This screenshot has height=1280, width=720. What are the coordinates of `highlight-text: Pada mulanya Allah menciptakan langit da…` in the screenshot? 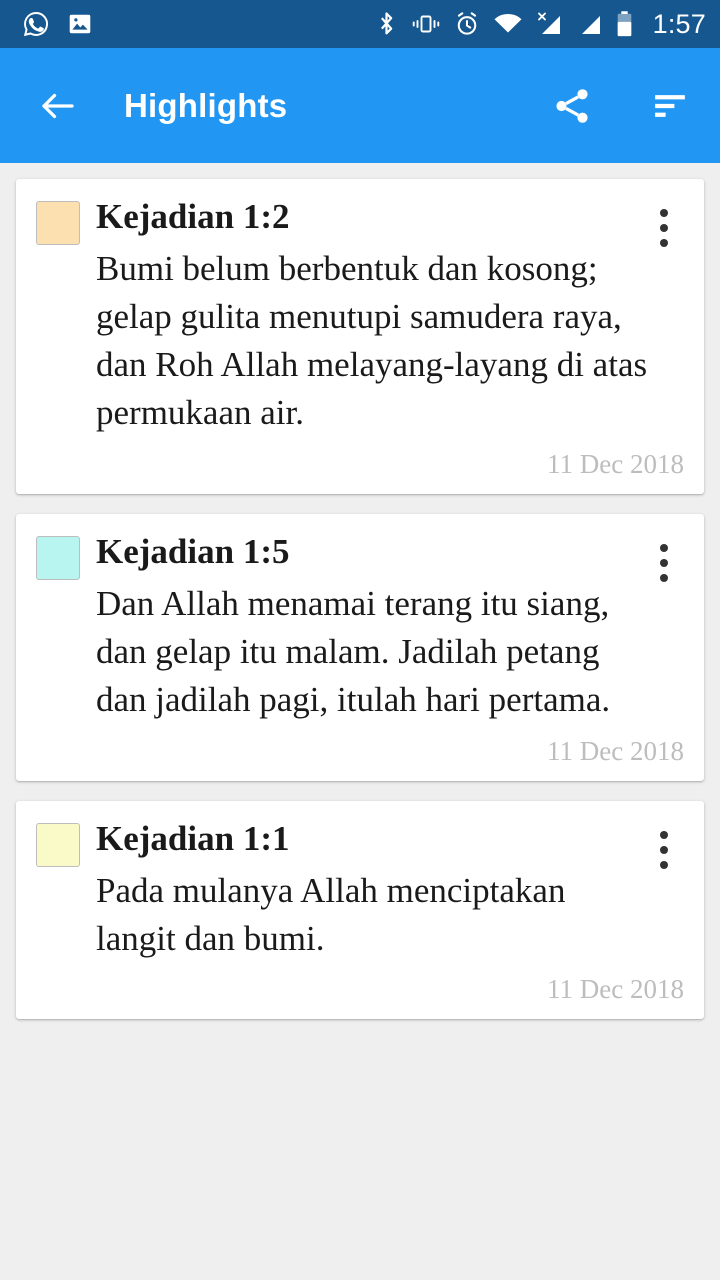 It's located at (331, 914).